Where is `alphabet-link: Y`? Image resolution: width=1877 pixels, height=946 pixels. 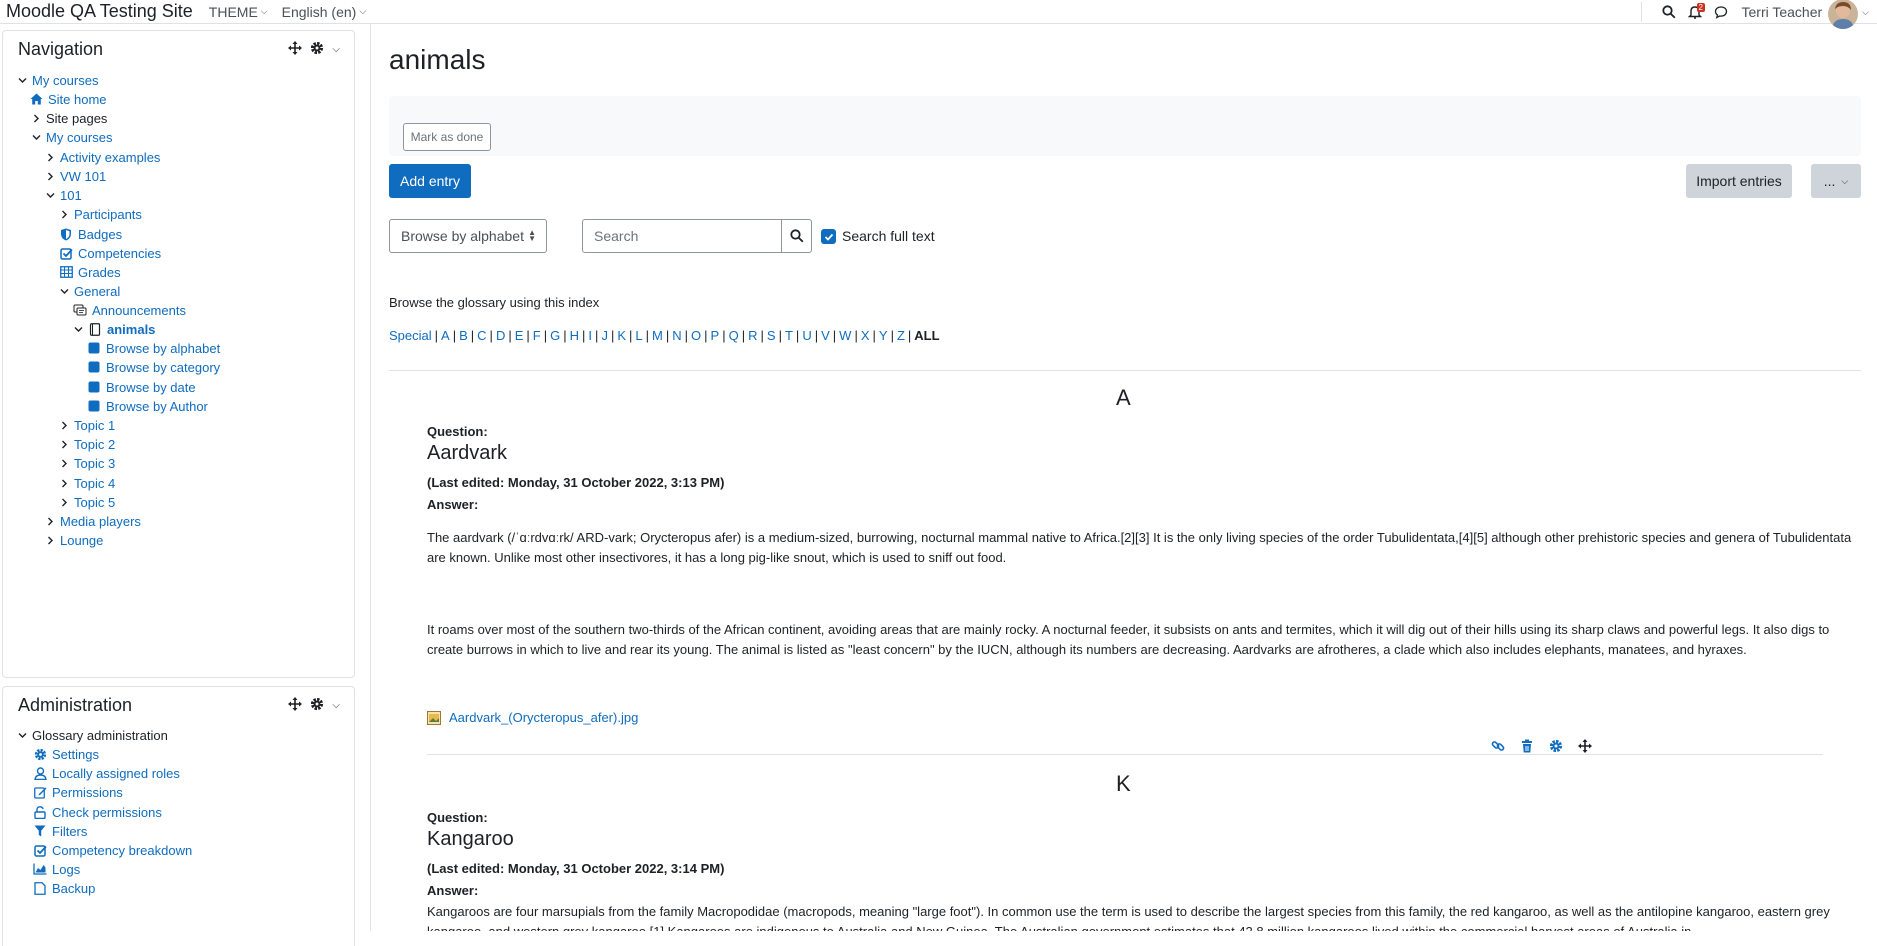
alphabet-link: Y is located at coordinates (883, 335).